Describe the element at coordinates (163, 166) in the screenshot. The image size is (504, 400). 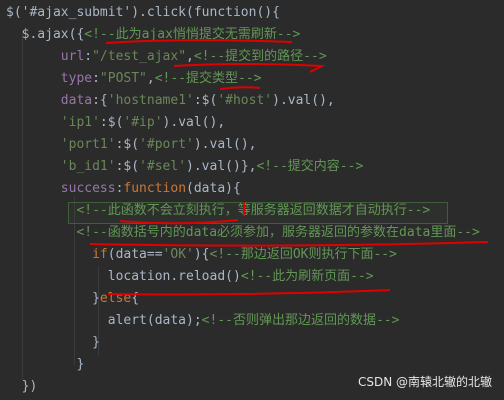
I see `code-token: '#sel'` at that location.